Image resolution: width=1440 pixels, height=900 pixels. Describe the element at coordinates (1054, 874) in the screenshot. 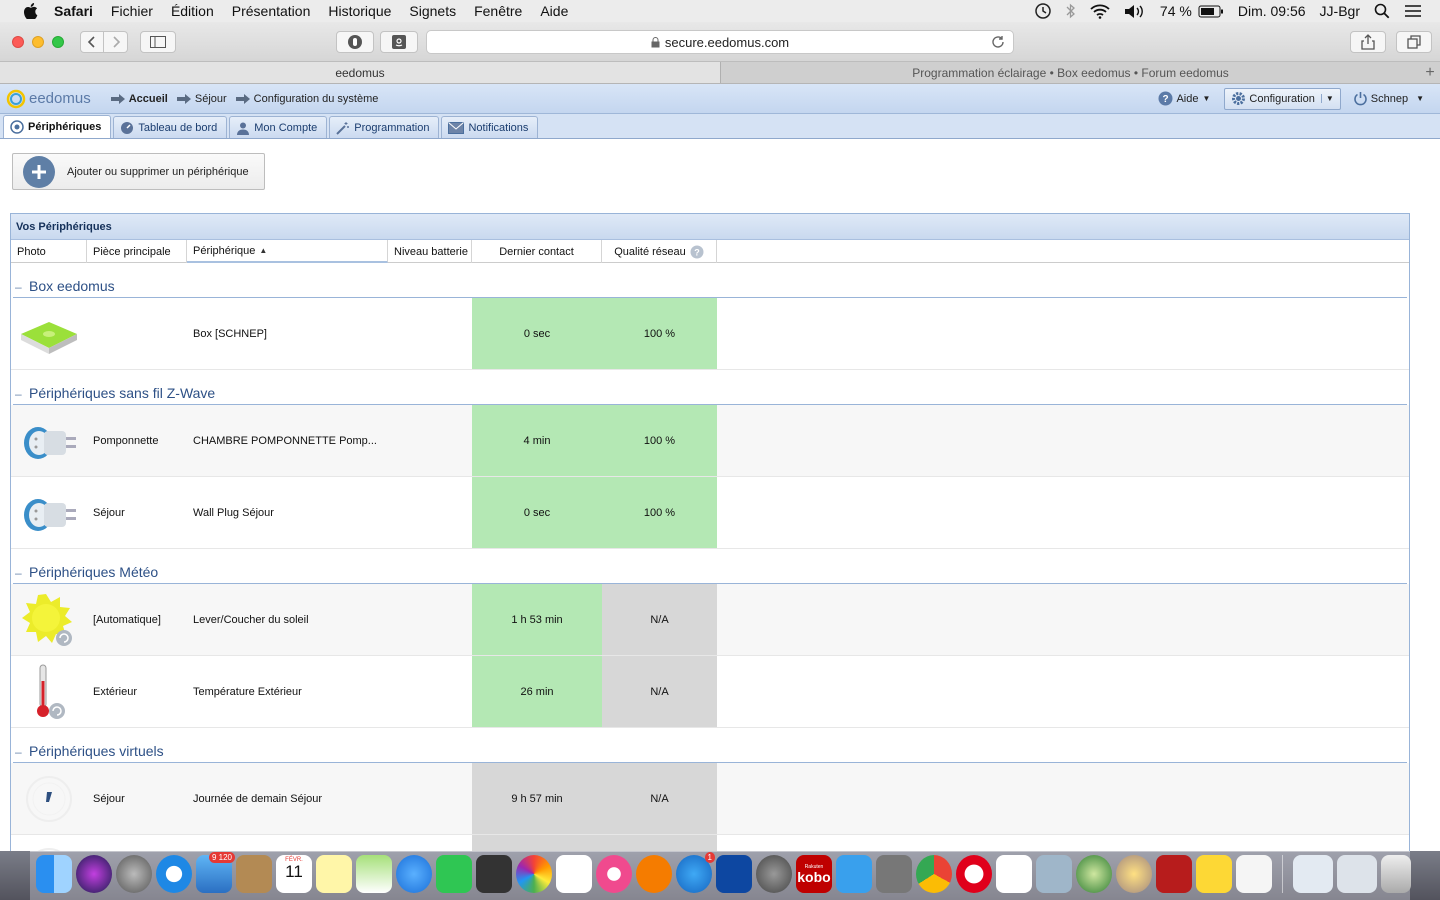

I see `preview-icon` at that location.